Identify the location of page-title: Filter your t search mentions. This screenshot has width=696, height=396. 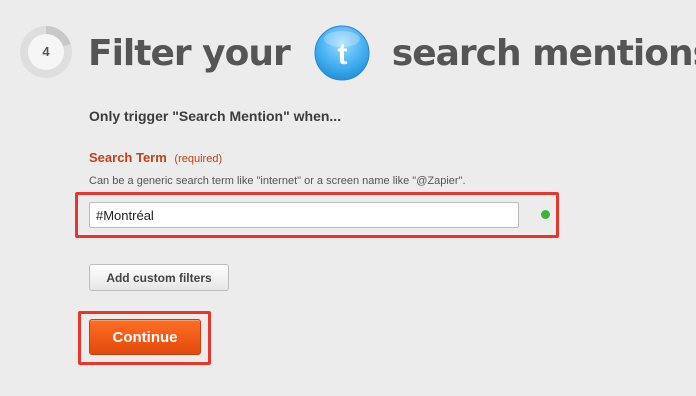
(392, 53).